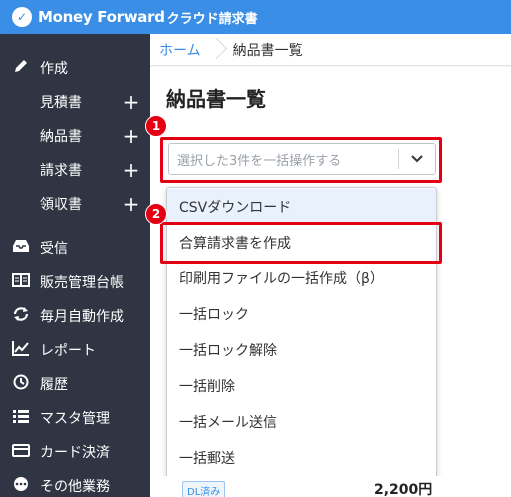  I want to click on breadcrumb-separator-icon, so click(217, 50).